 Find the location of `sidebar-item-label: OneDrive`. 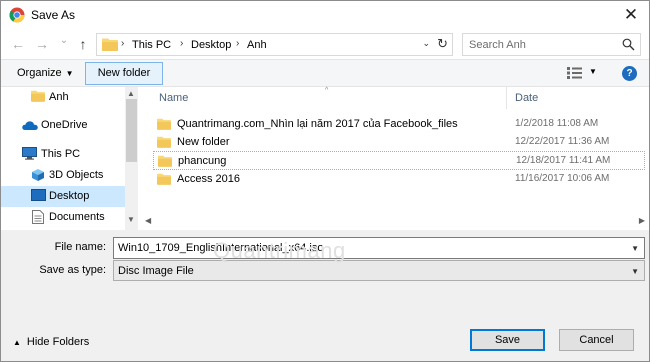

sidebar-item-label: OneDrive is located at coordinates (64, 125).